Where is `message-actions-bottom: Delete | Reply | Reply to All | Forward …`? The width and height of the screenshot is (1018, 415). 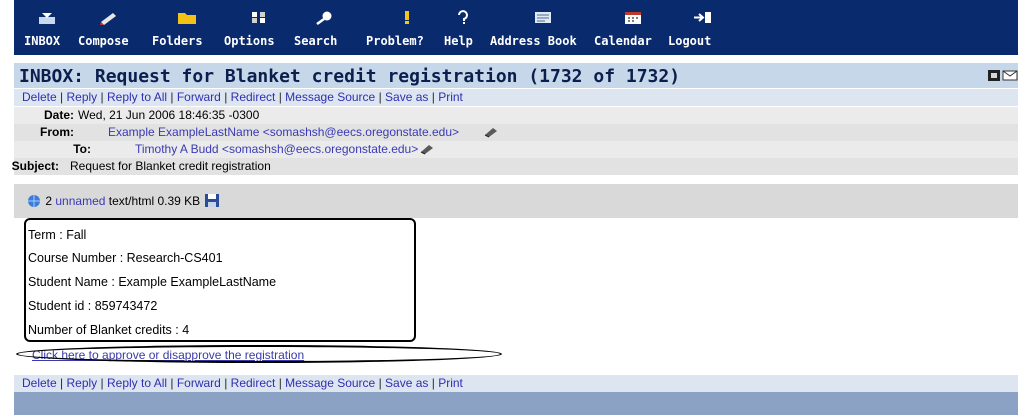 message-actions-bottom: Delete | Reply | Reply to All | Forward … is located at coordinates (516, 383).